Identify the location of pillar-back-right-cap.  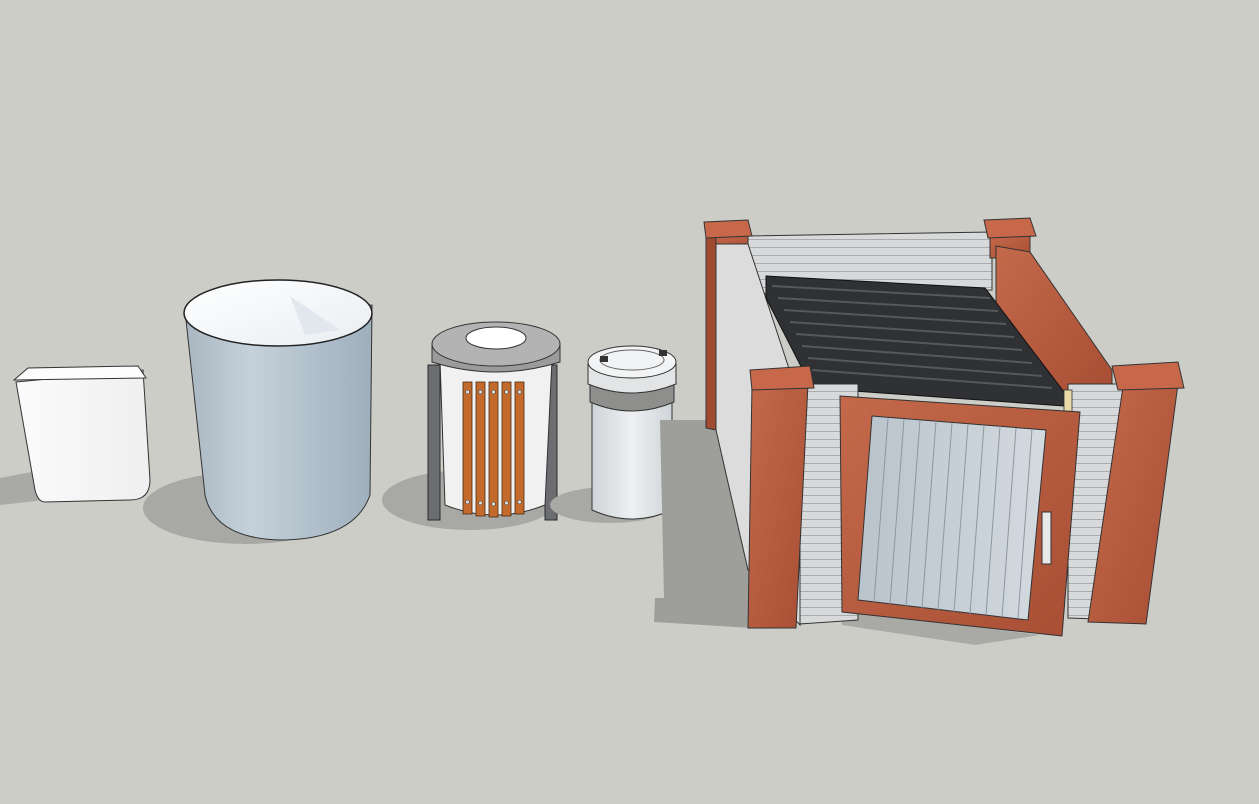
(1010, 228).